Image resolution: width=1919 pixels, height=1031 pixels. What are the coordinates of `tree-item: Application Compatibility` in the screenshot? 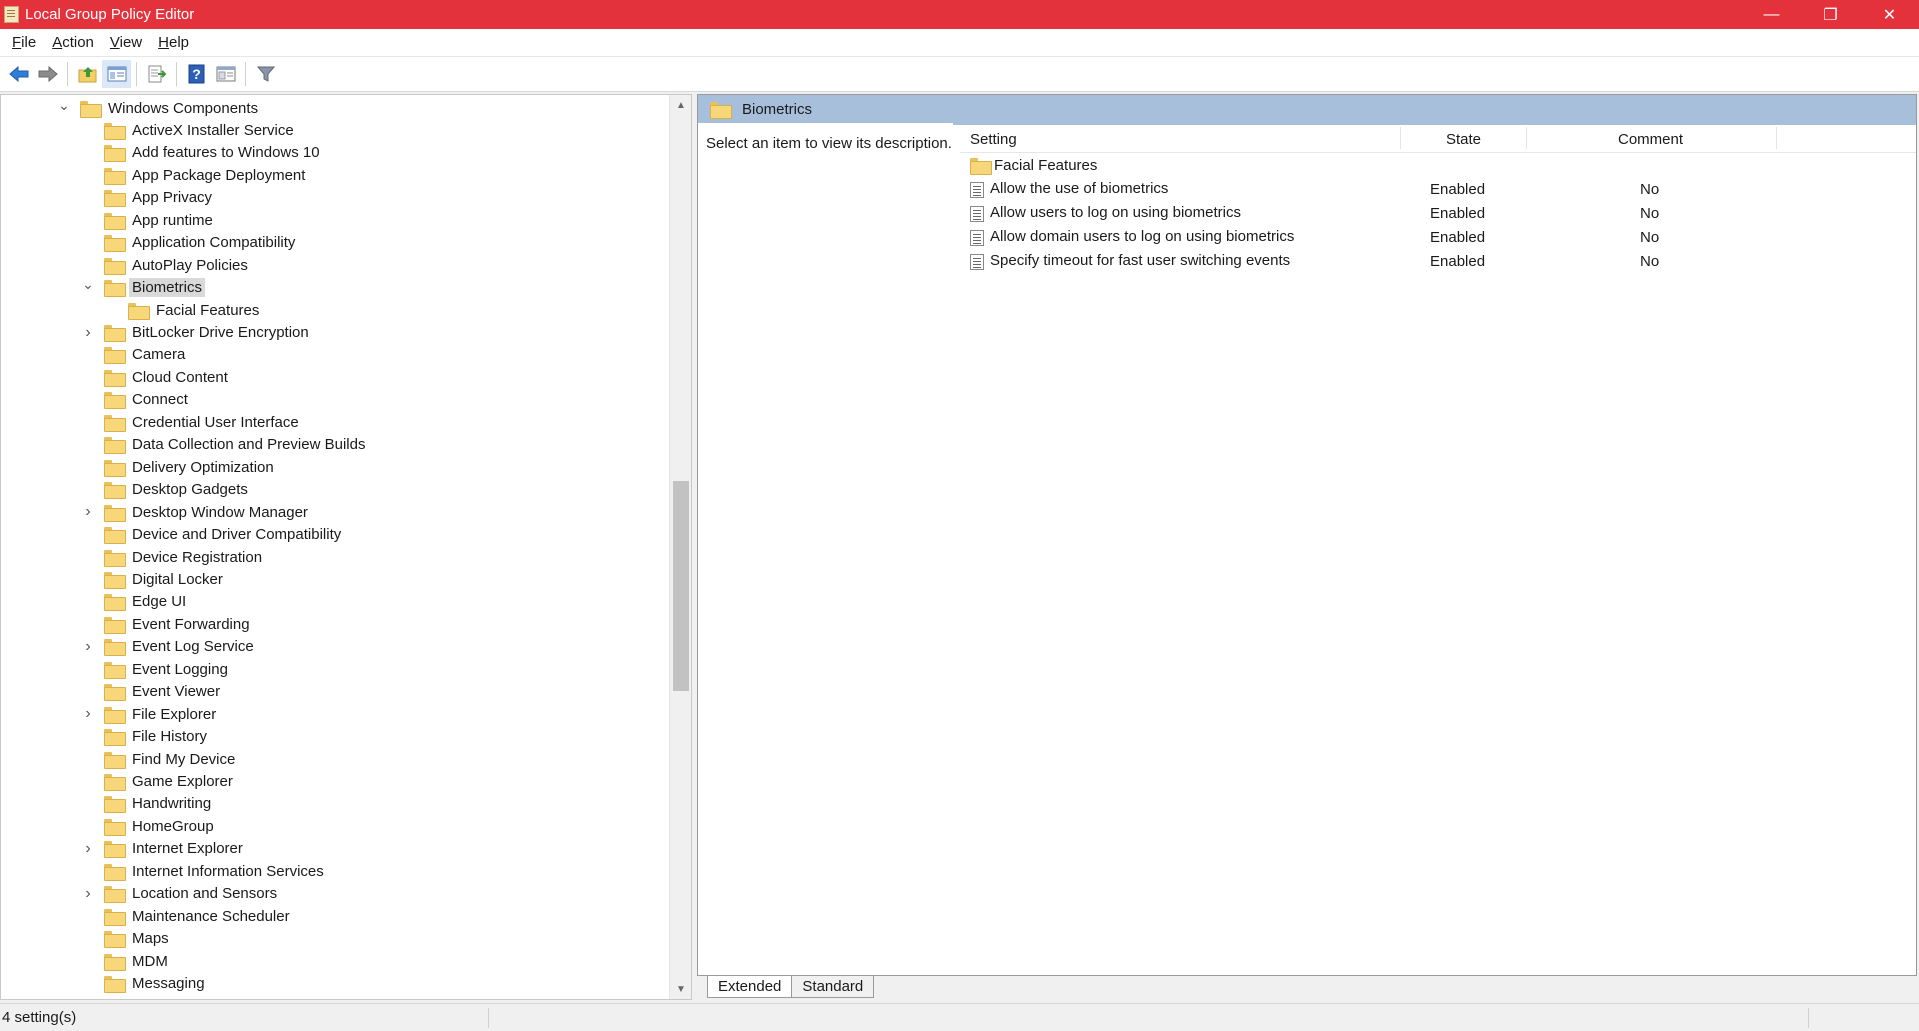 It's located at (187, 243).